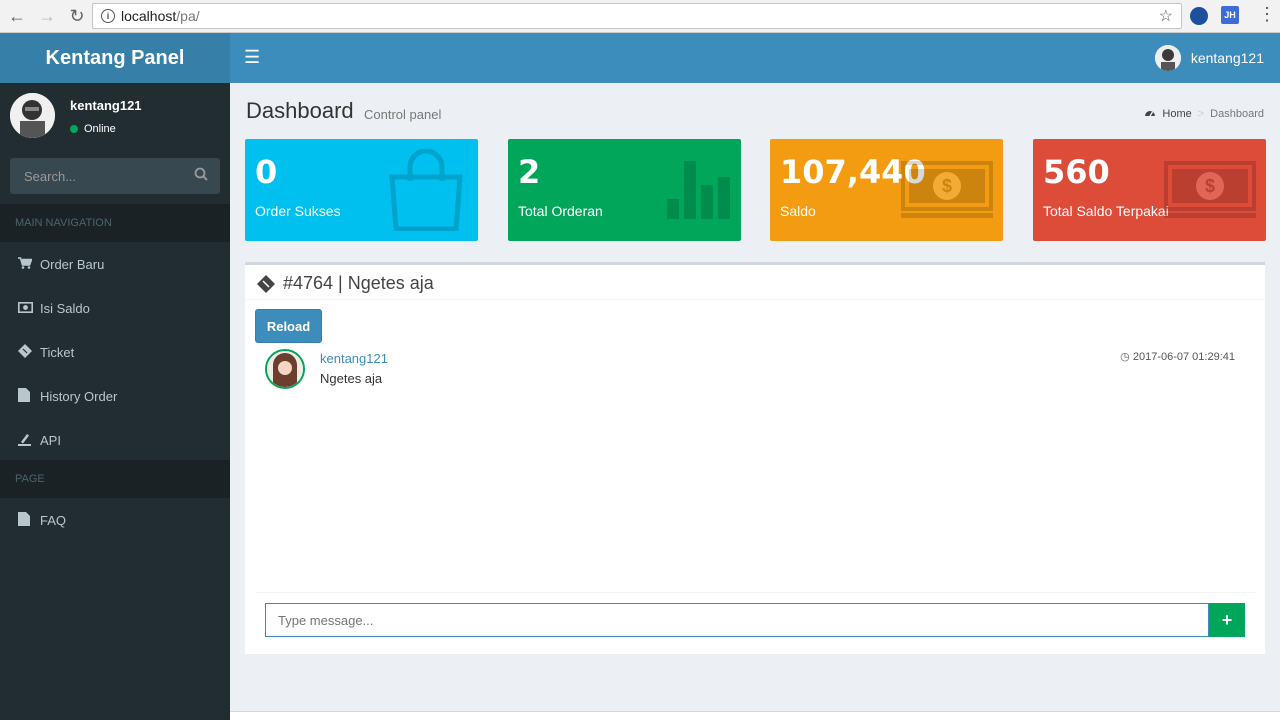  I want to click on sidebar-item-isi-saldo: Isi Saldo, so click(115, 308).